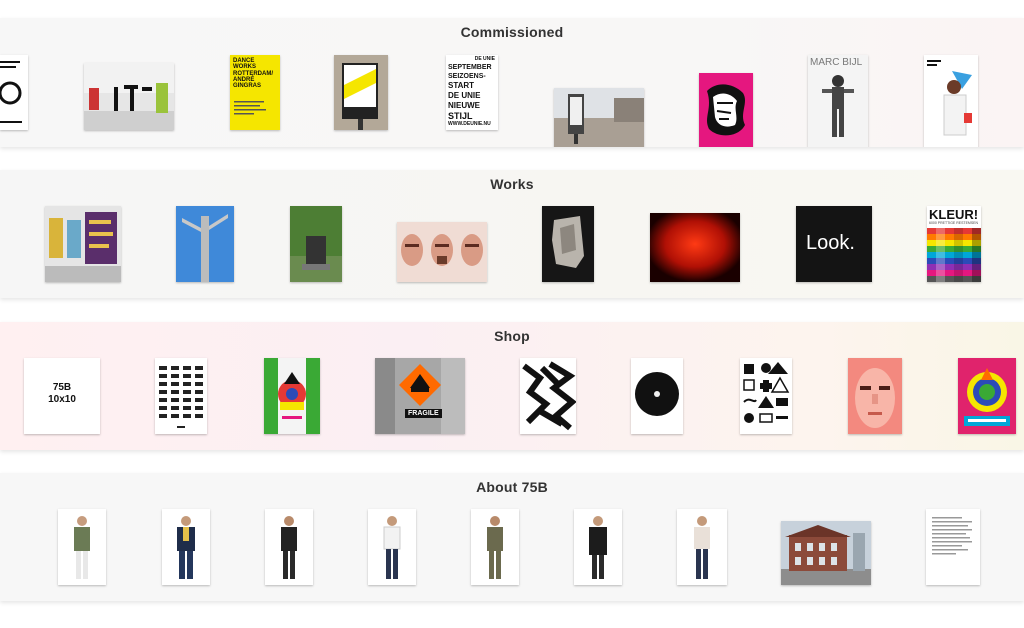 The image size is (1024, 628). Describe the element at coordinates (954, 244) in the screenshot. I see `thumb-kleur-book: KLEUR! 6000 PRETTIGE RESTEMSEN` at that location.